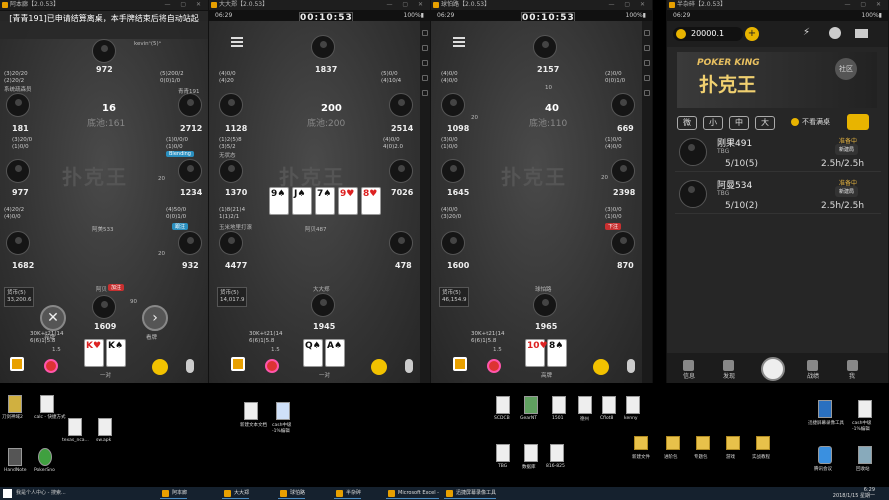  I want to click on filter-micro: 微, so click(687, 123).